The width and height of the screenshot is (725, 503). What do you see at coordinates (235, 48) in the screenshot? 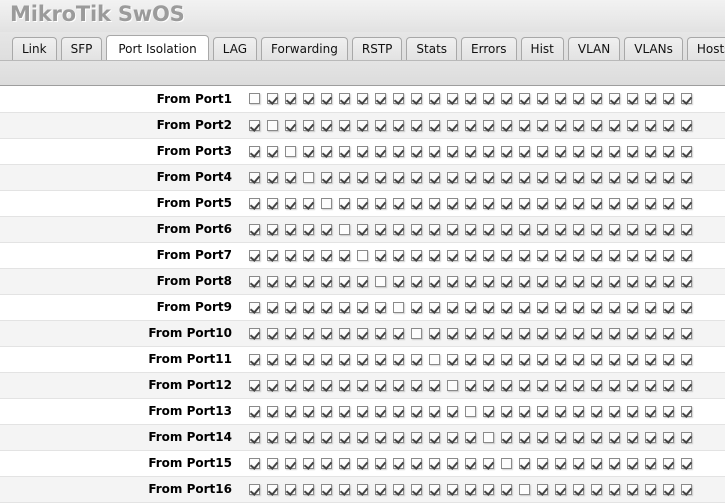
I see `tab-lag: LAG` at bounding box center [235, 48].